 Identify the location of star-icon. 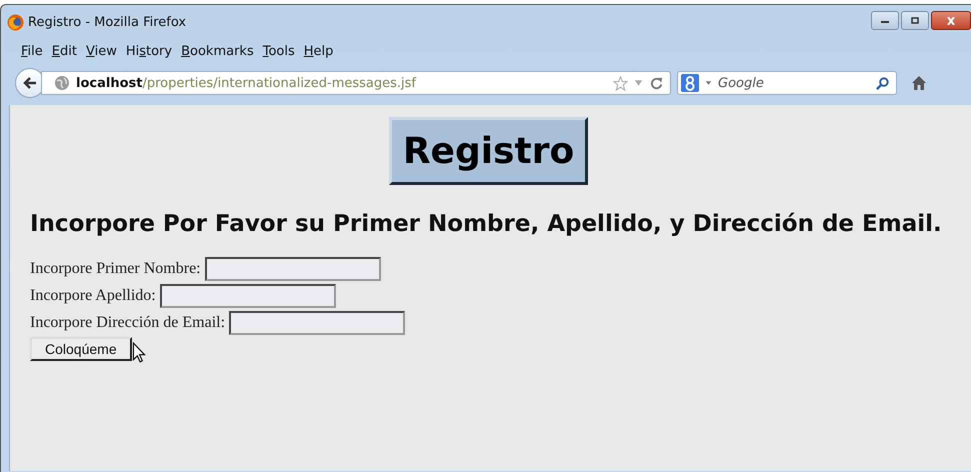
(620, 83).